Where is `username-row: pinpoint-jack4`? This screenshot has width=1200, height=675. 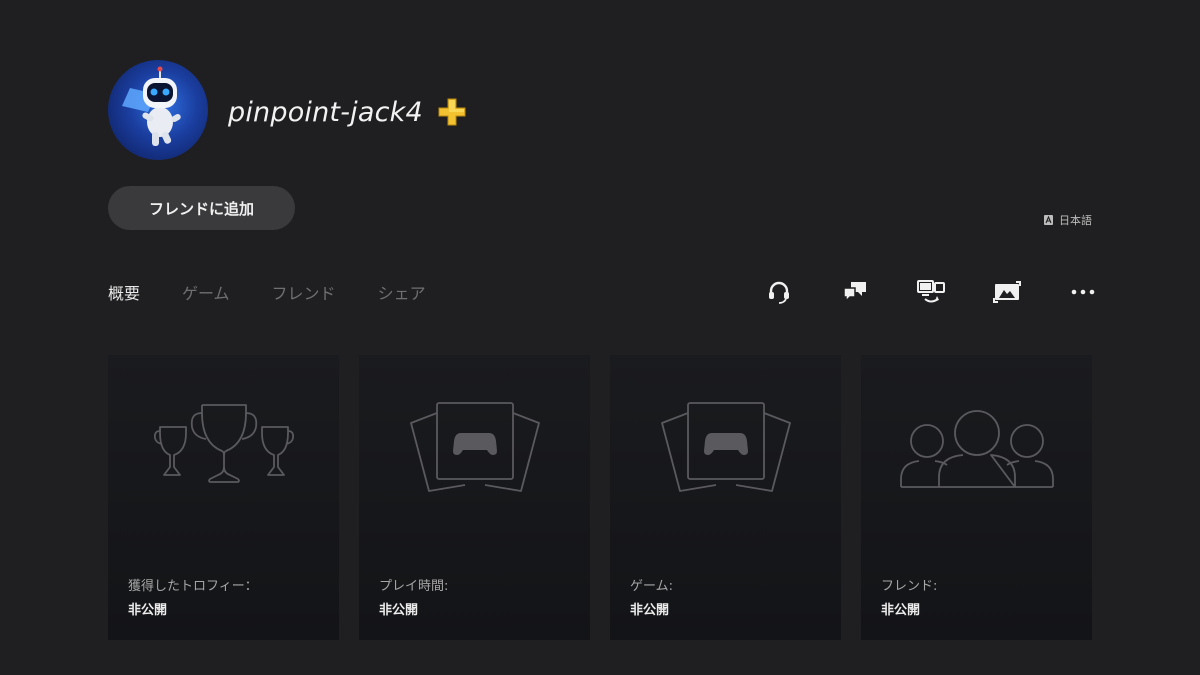
username-row: pinpoint-jack4 is located at coordinates (347, 112).